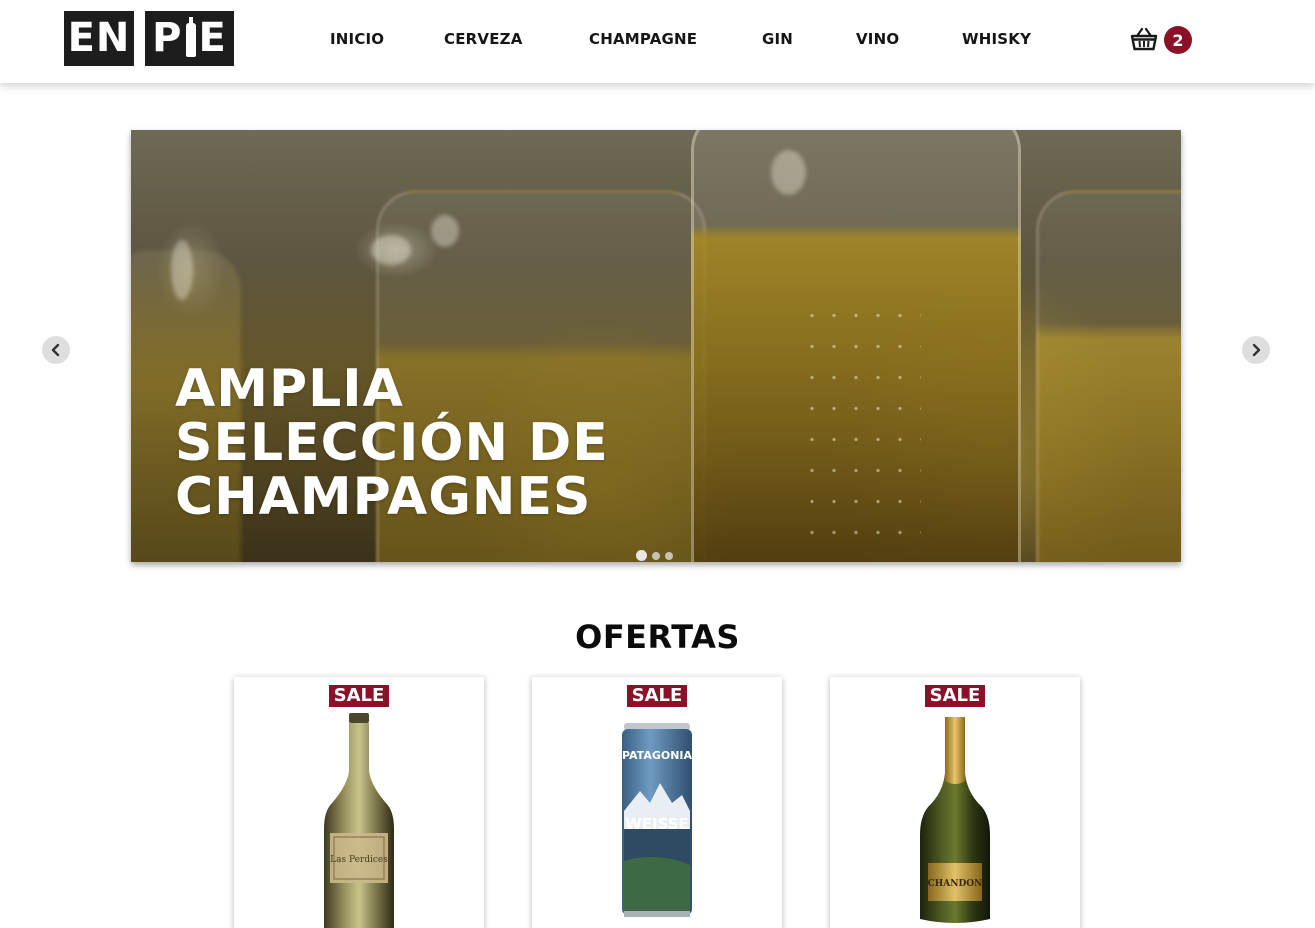 This screenshot has width=1315, height=928. I want to click on wine-label-text: Las Perdices, so click(359, 860).